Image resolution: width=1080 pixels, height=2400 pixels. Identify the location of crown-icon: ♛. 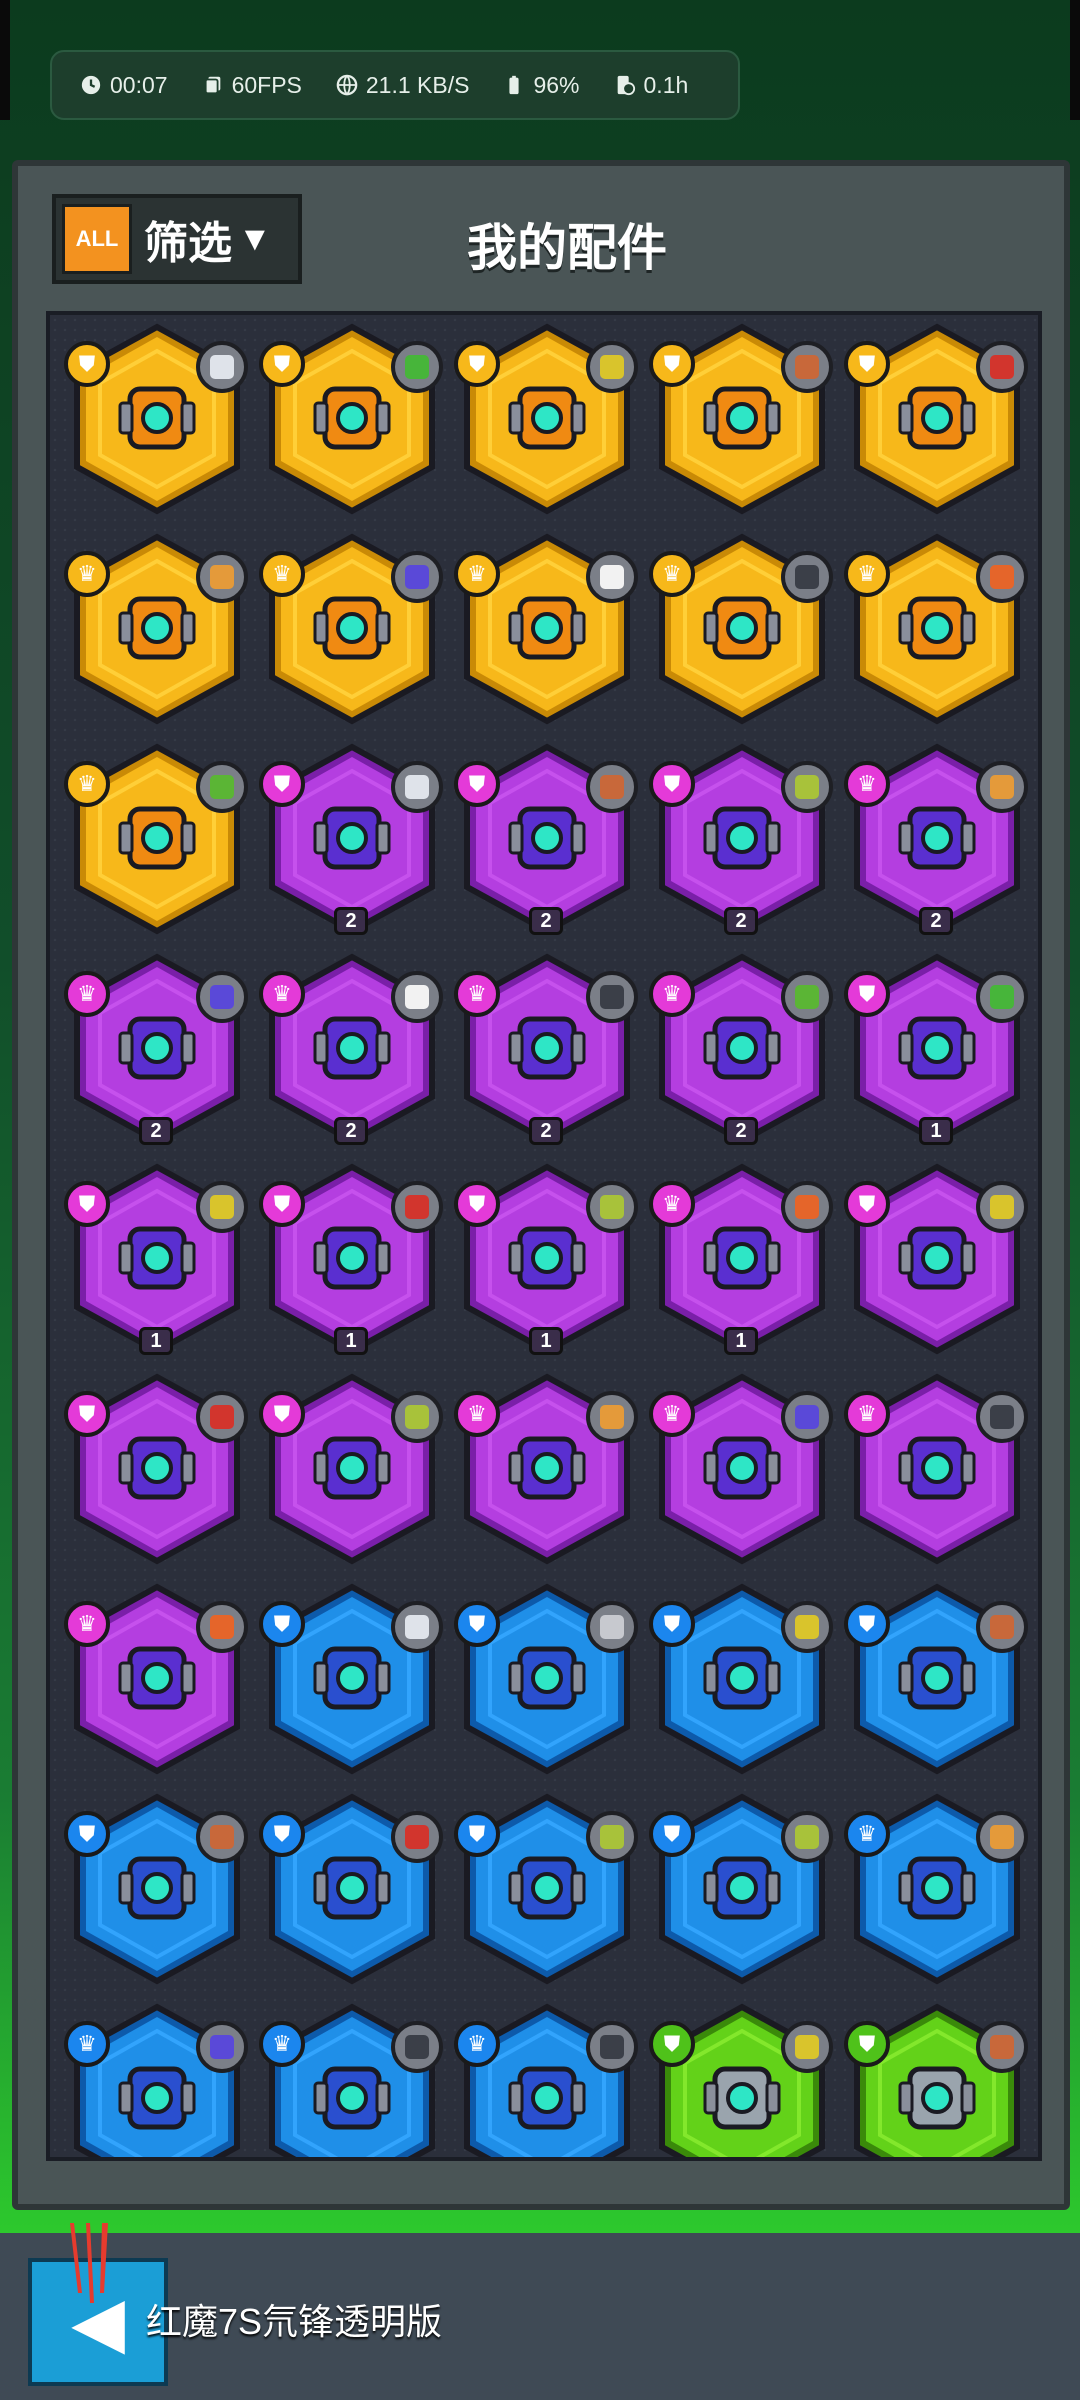
(87, 2043).